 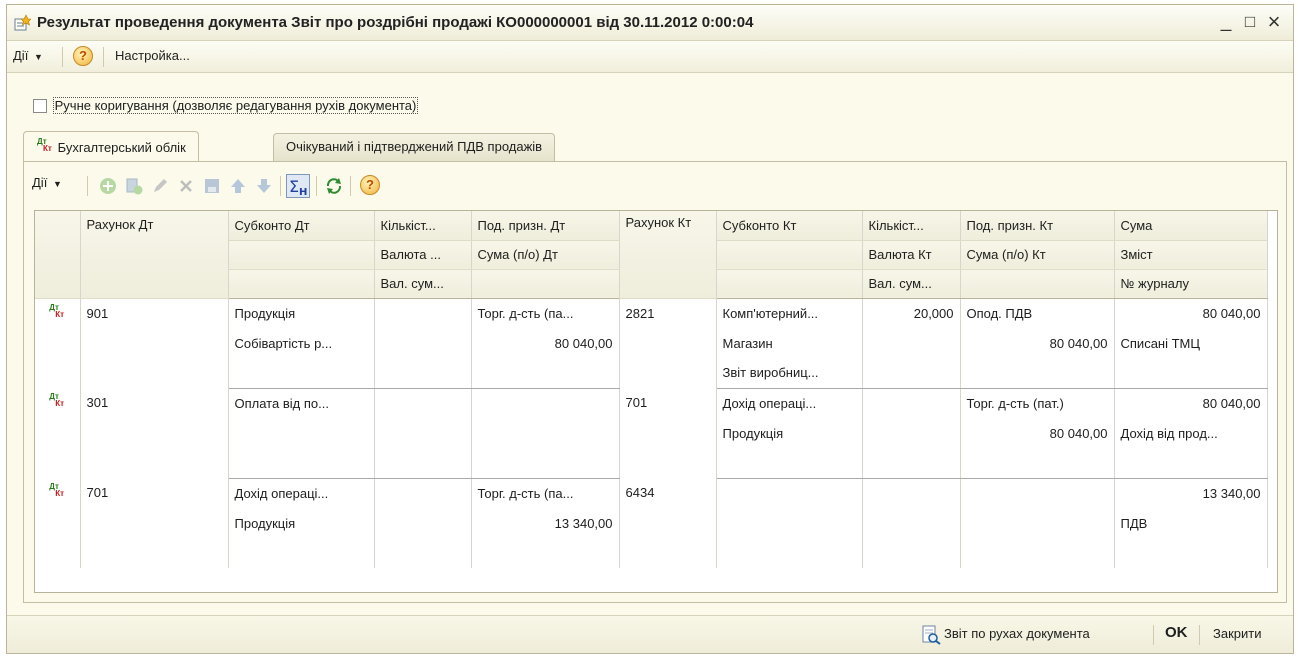 What do you see at coordinates (1191, 284) in the screenshot?
I see `header-journal-no: № журналу` at bounding box center [1191, 284].